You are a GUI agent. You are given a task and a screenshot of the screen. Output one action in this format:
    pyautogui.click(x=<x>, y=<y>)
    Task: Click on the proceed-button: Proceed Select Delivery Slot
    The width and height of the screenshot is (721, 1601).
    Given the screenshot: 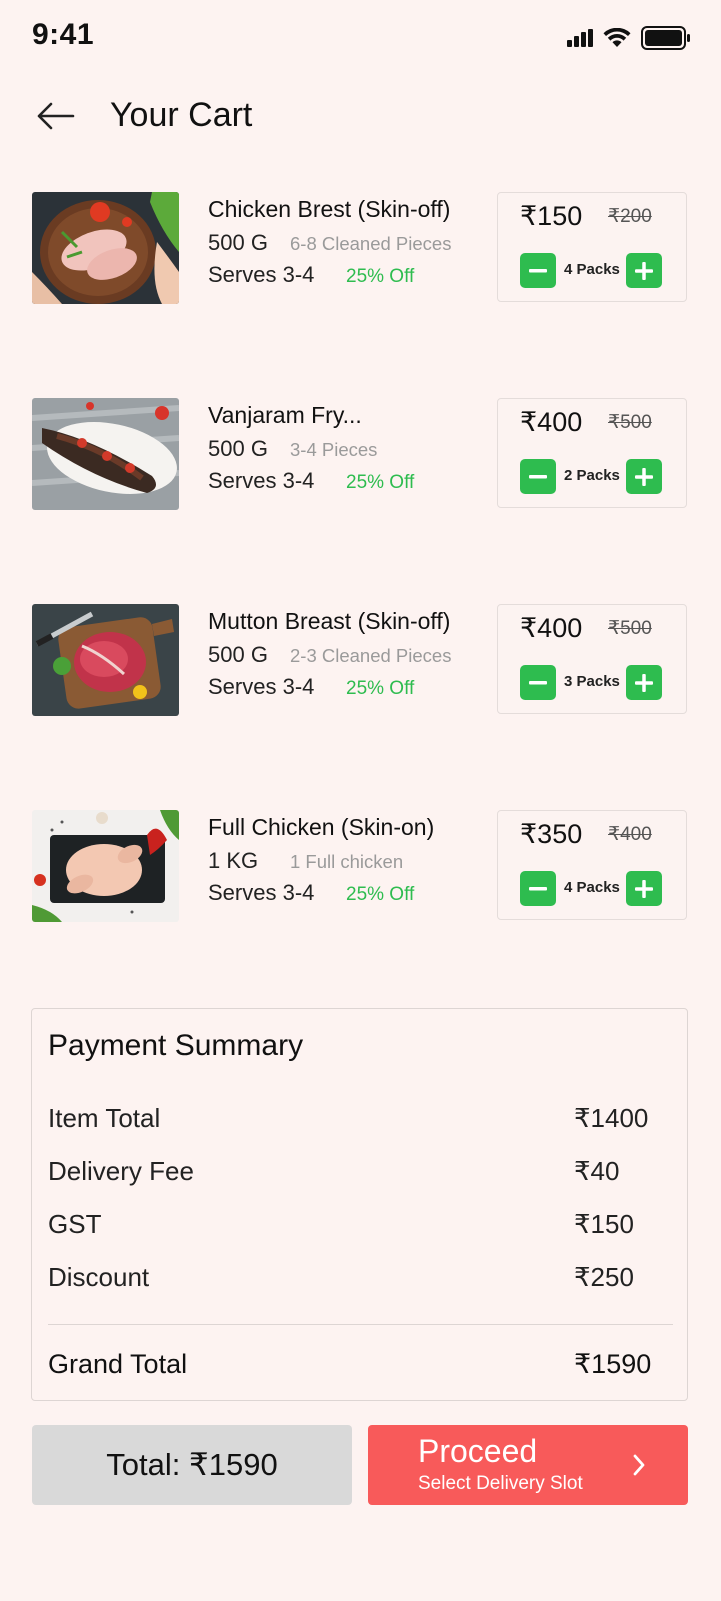 What is the action you would take?
    pyautogui.click(x=528, y=1465)
    